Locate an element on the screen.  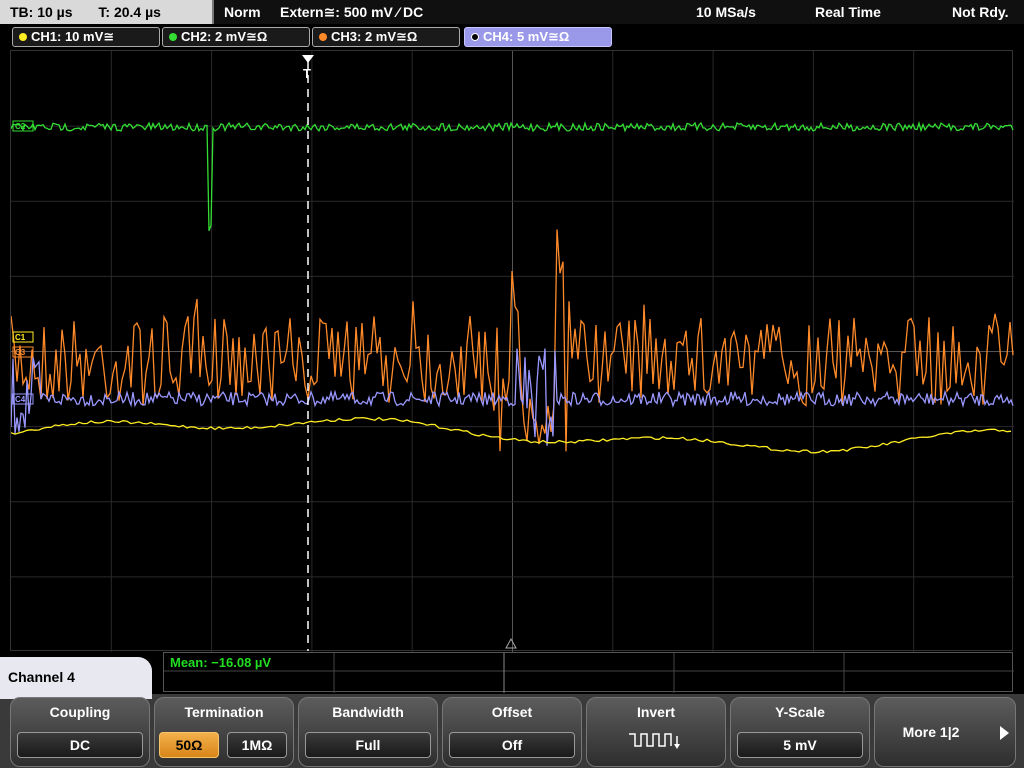
termination-50ohm-option: 50Ω is located at coordinates (189, 745).